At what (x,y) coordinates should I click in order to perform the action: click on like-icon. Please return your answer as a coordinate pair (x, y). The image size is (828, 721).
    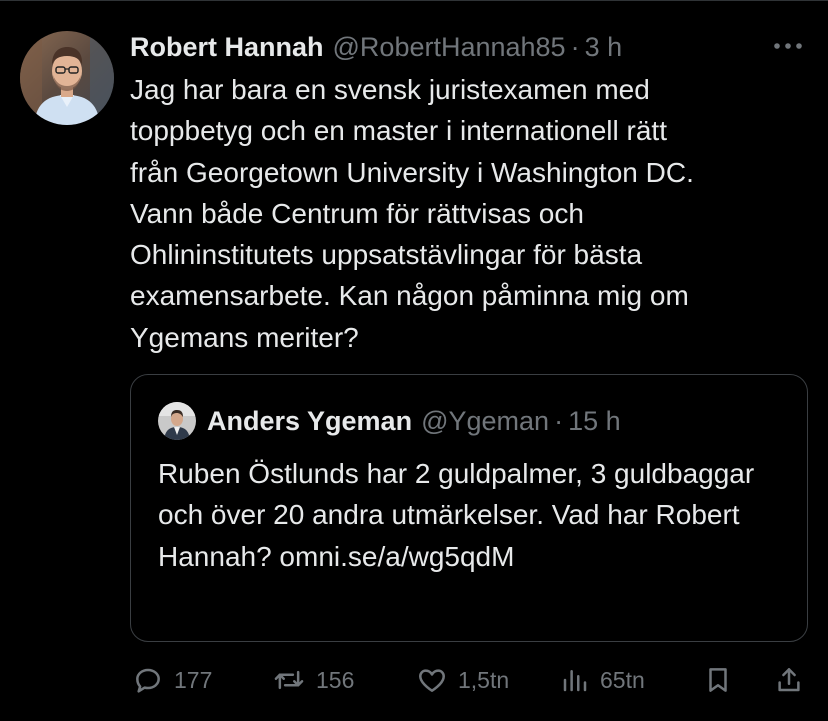
    Looking at the image, I should click on (432, 680).